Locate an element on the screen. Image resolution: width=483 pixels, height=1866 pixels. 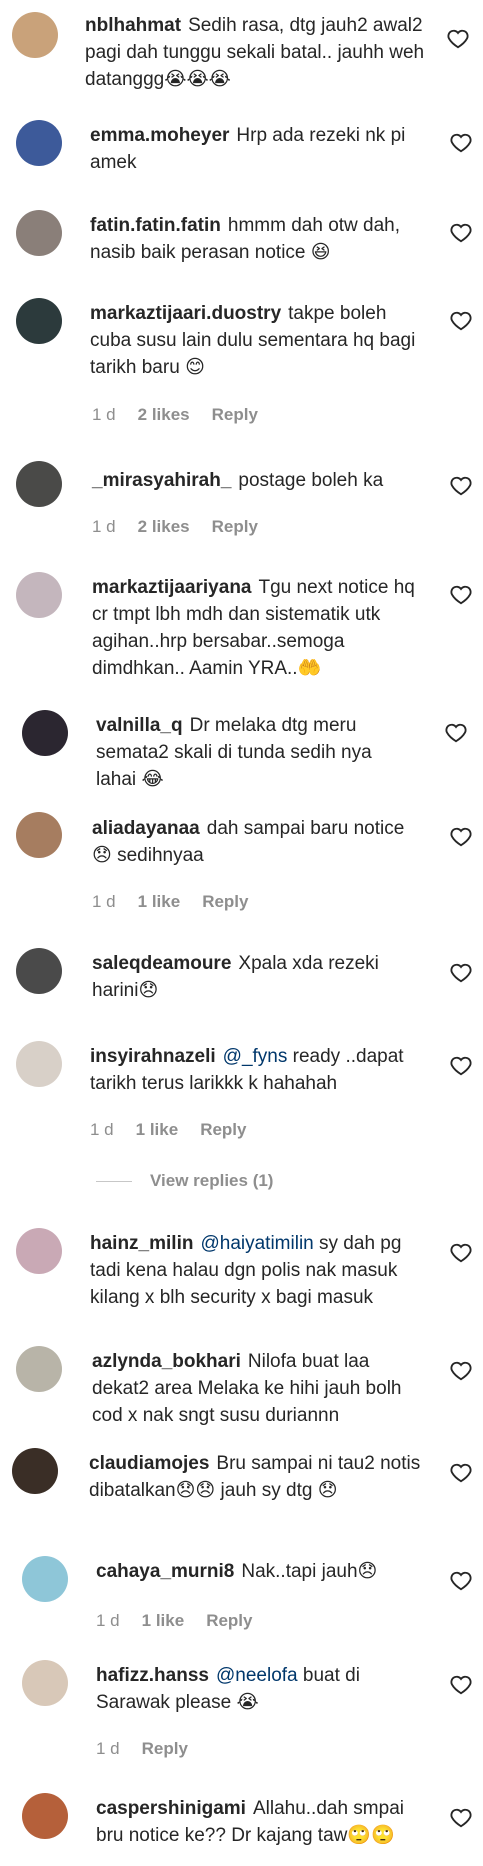
comment-text: _mirasyahirah_ postage boleh ka is located at coordinates (262, 480).